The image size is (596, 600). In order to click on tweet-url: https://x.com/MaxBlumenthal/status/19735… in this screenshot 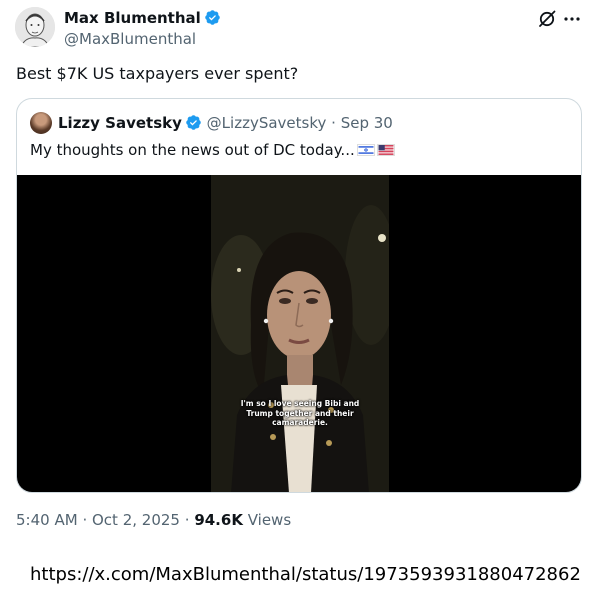, I will do `click(305, 575)`.